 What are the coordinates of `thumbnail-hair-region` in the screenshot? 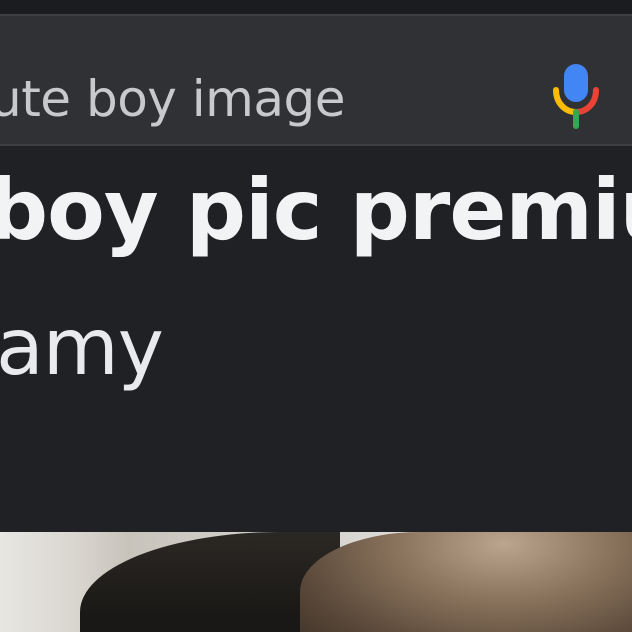 It's located at (466, 582).